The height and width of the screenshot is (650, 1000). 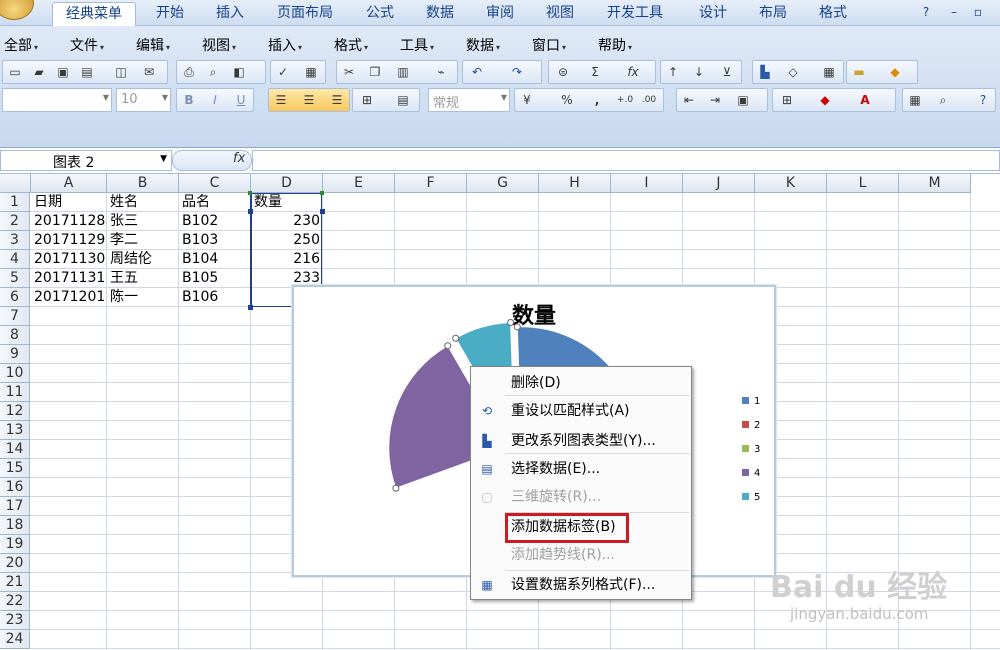 What do you see at coordinates (69, 259) in the screenshot?
I see `cell-date: 20171130` at bounding box center [69, 259].